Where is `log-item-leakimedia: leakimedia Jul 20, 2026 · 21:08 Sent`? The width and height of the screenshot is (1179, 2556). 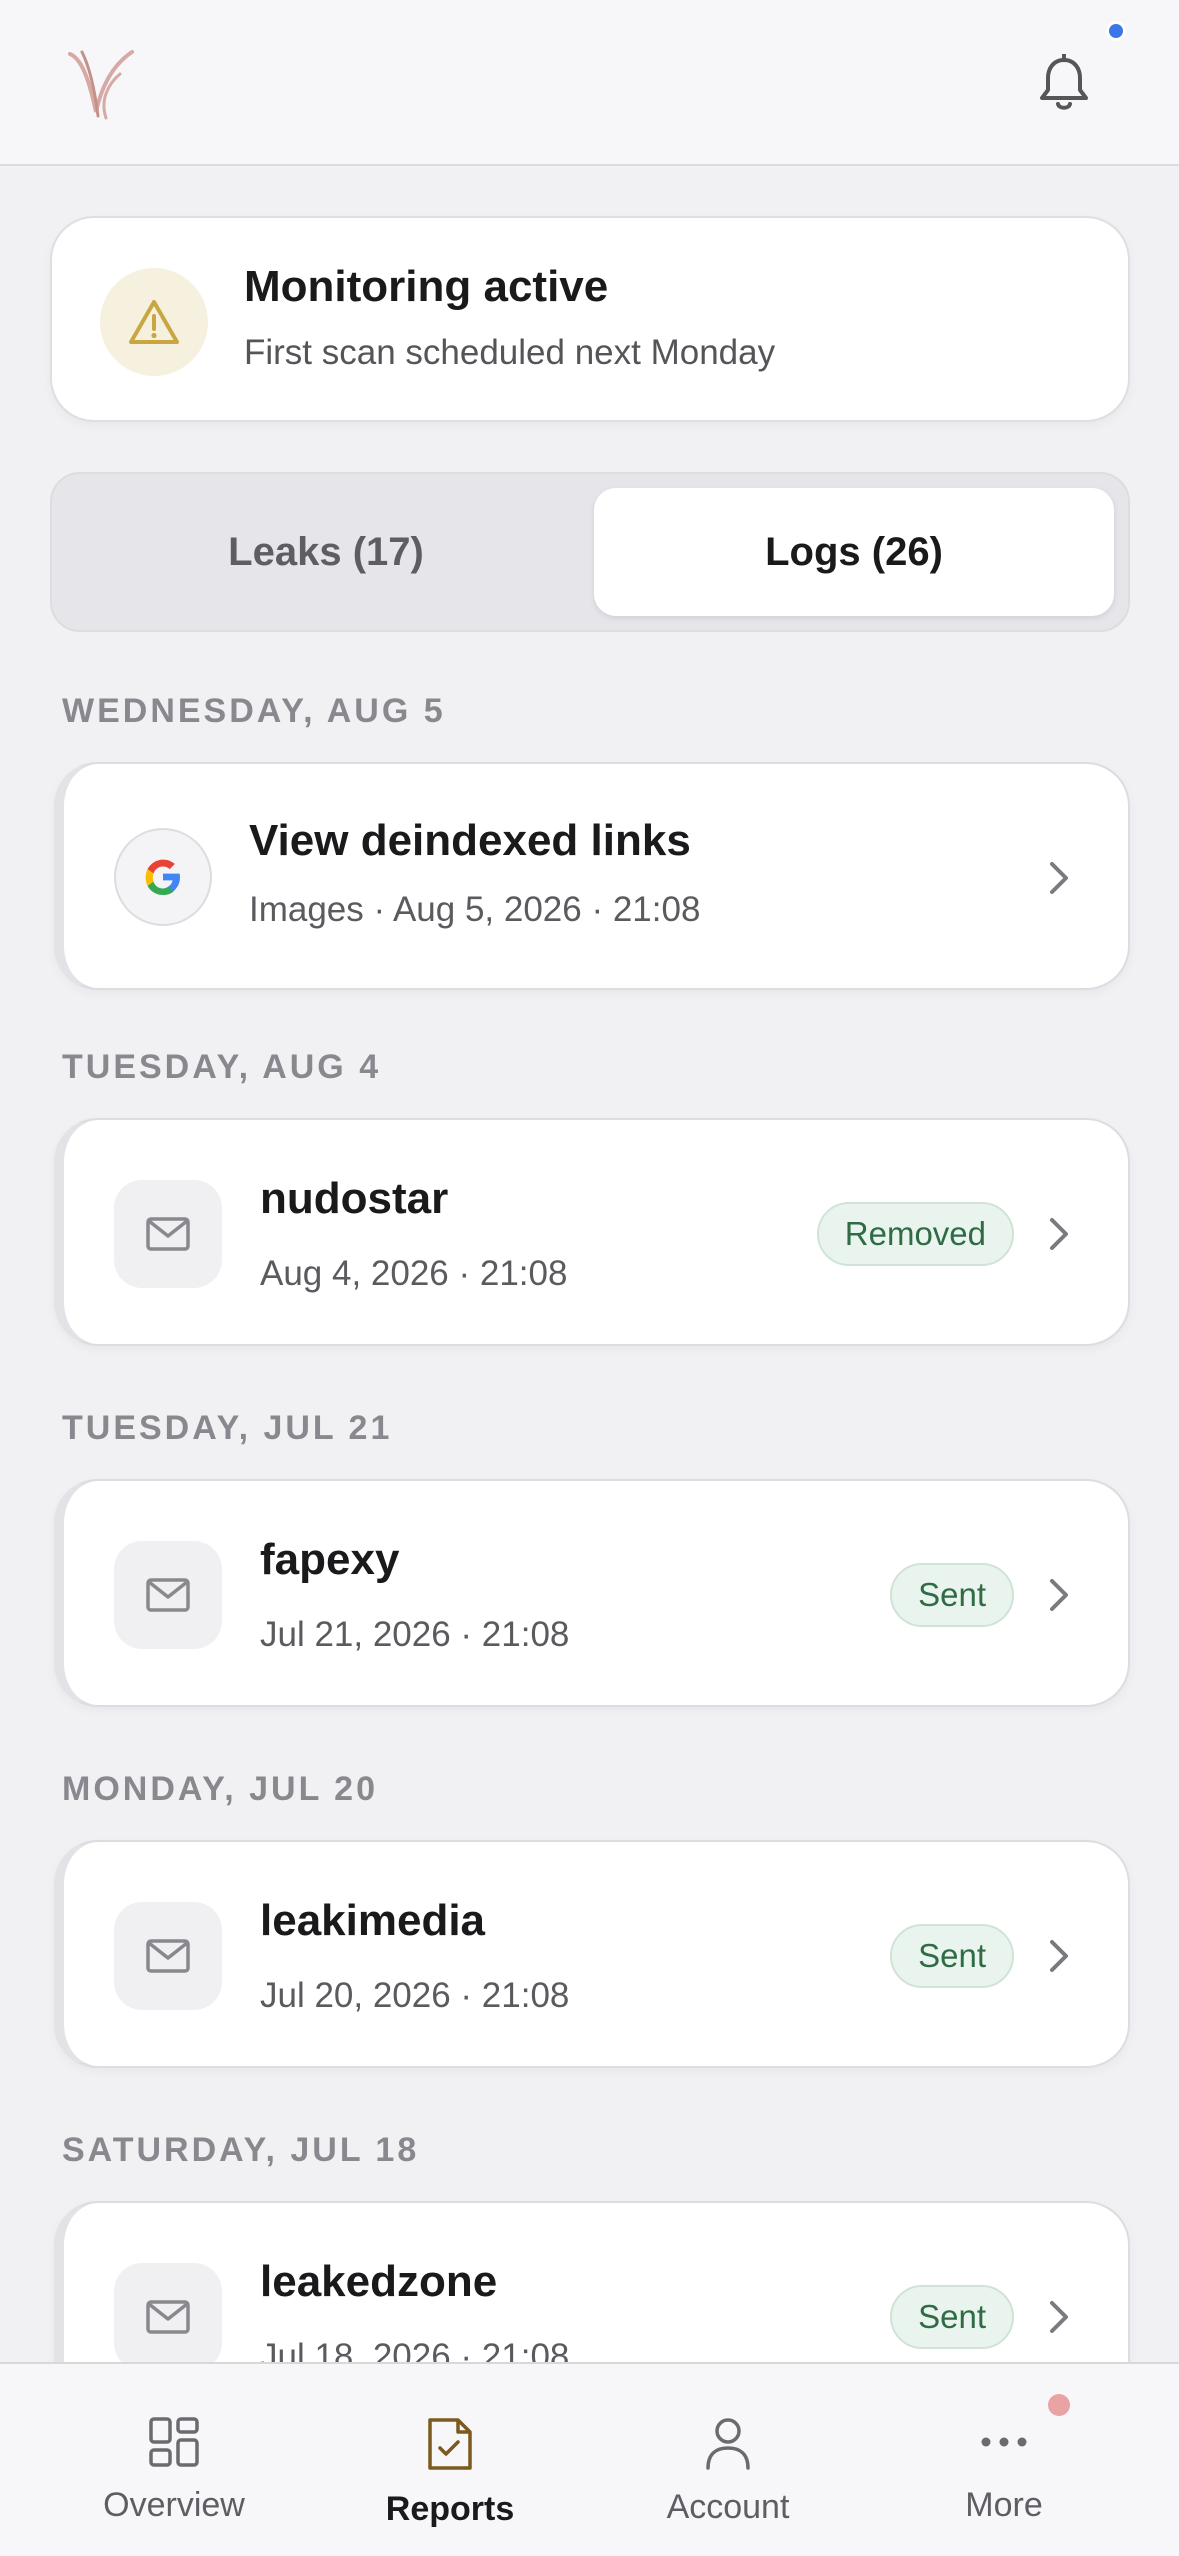 log-item-leakimedia: leakimedia Jul 20, 2026 · 21:08 Sent is located at coordinates (592, 1954).